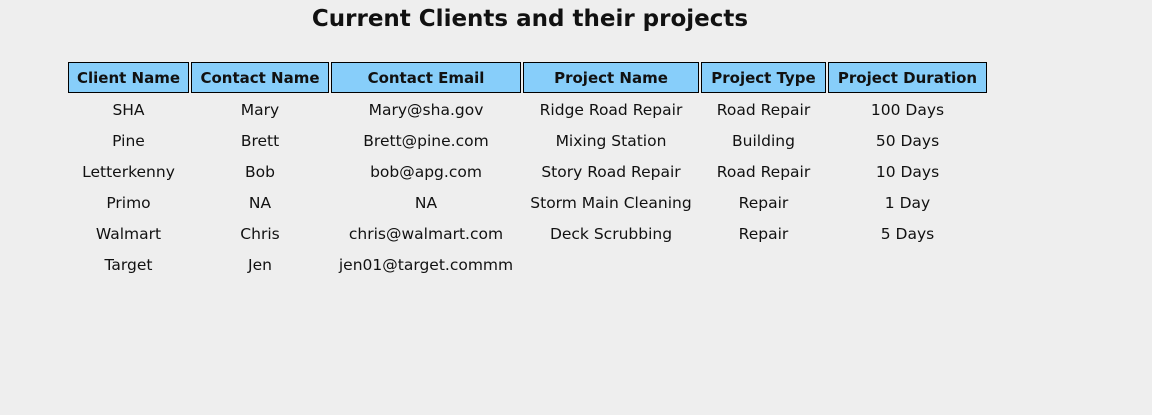 This screenshot has width=1152, height=415. I want to click on cell-project-duration: 1 Day, so click(907, 202).